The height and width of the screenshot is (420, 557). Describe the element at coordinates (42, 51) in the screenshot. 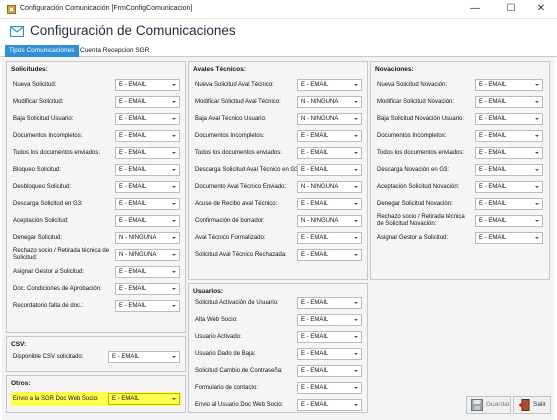

I see `tab-tipos-comunicaciones: Tipos Comunicaciones` at that location.